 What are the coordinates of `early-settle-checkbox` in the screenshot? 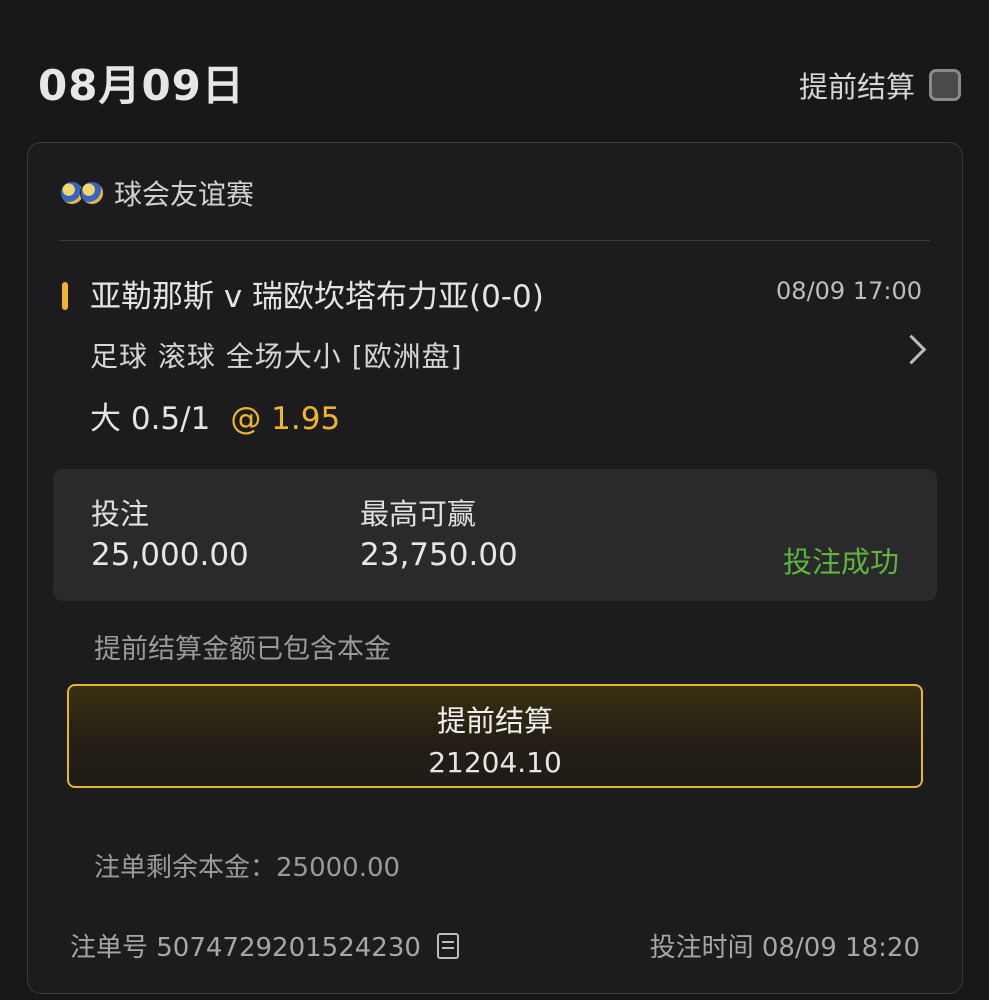 It's located at (945, 85).